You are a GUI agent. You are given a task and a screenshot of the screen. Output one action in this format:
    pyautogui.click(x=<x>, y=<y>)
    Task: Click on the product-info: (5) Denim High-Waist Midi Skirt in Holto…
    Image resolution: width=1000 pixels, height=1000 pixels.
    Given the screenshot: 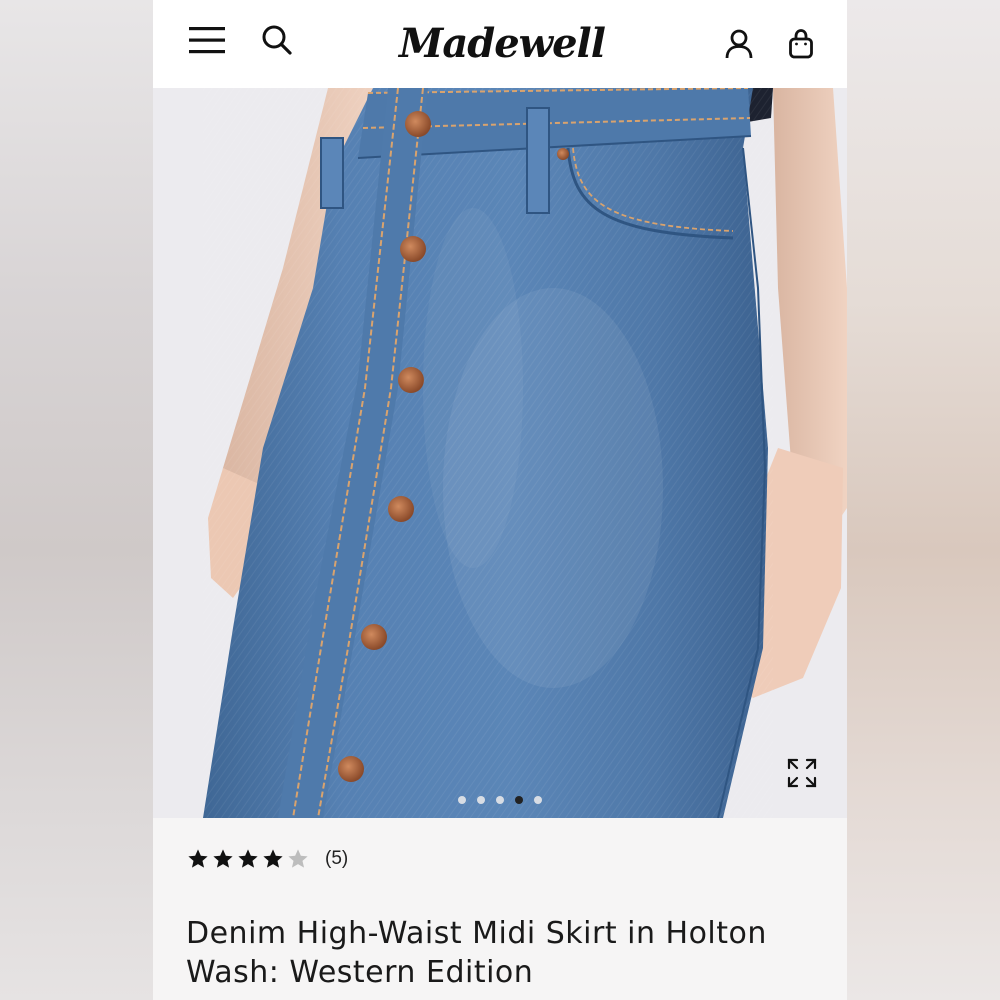 What is the action you would take?
    pyautogui.click(x=500, y=909)
    